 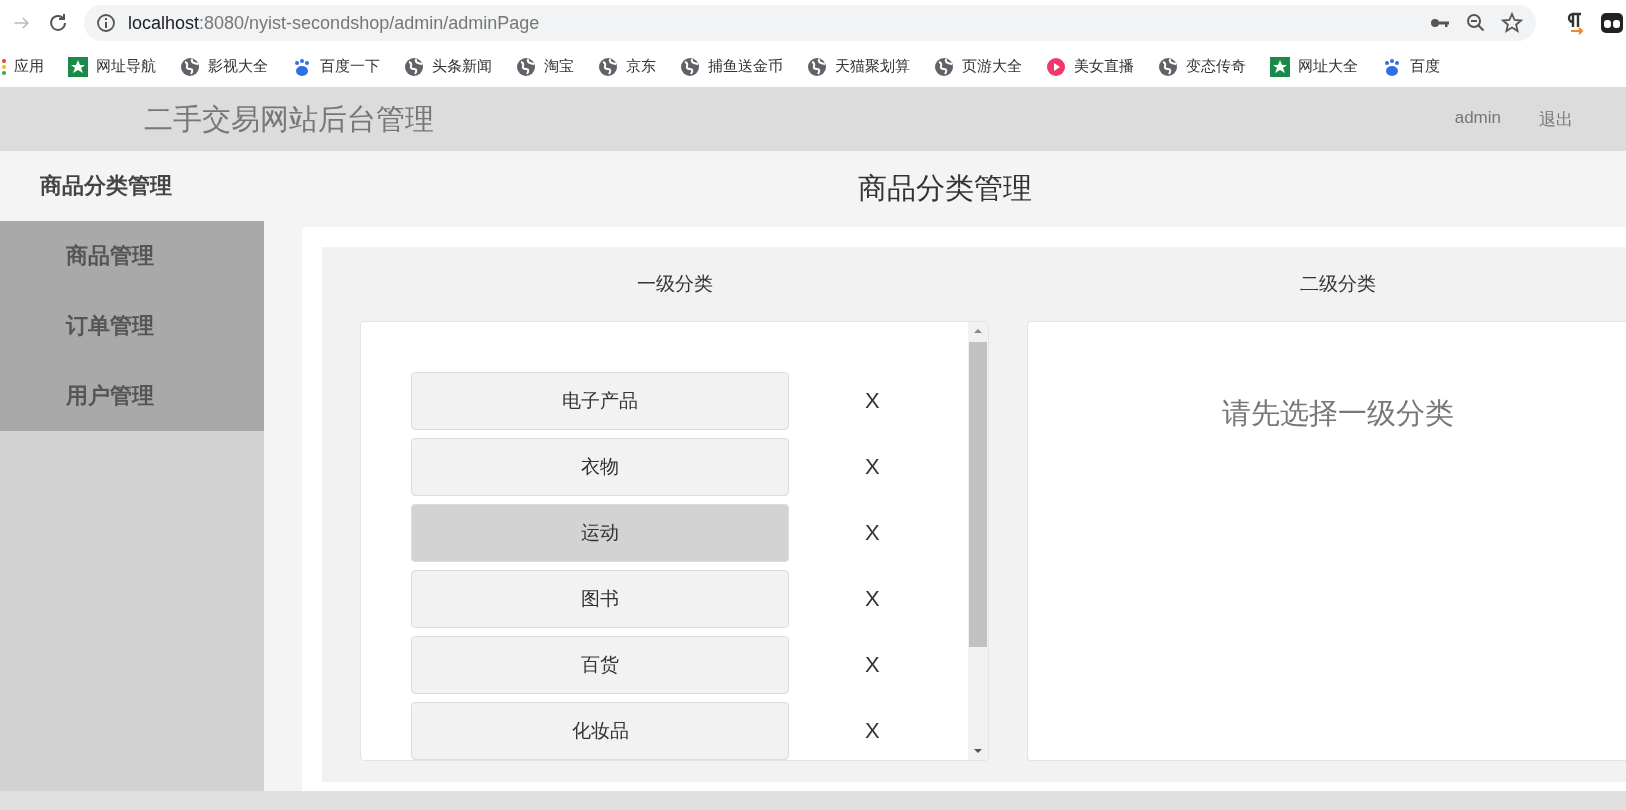 I want to click on bookmark-item: 应用, so click(x=23, y=66).